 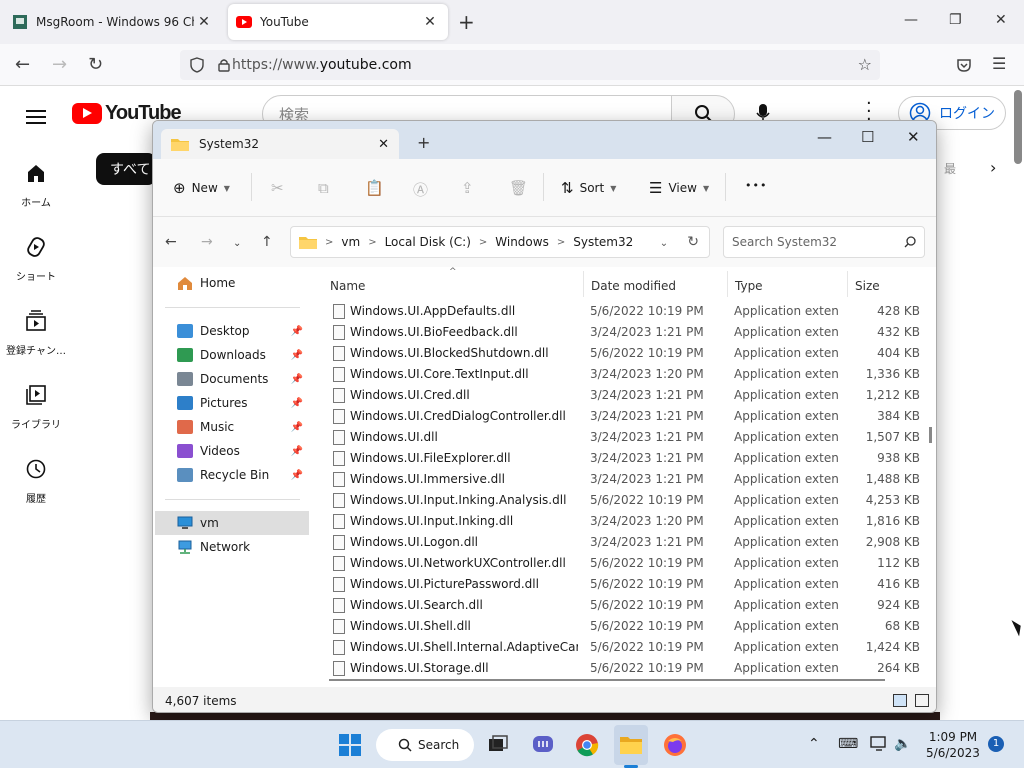 I want to click on column-header-type: Type, so click(x=749, y=286).